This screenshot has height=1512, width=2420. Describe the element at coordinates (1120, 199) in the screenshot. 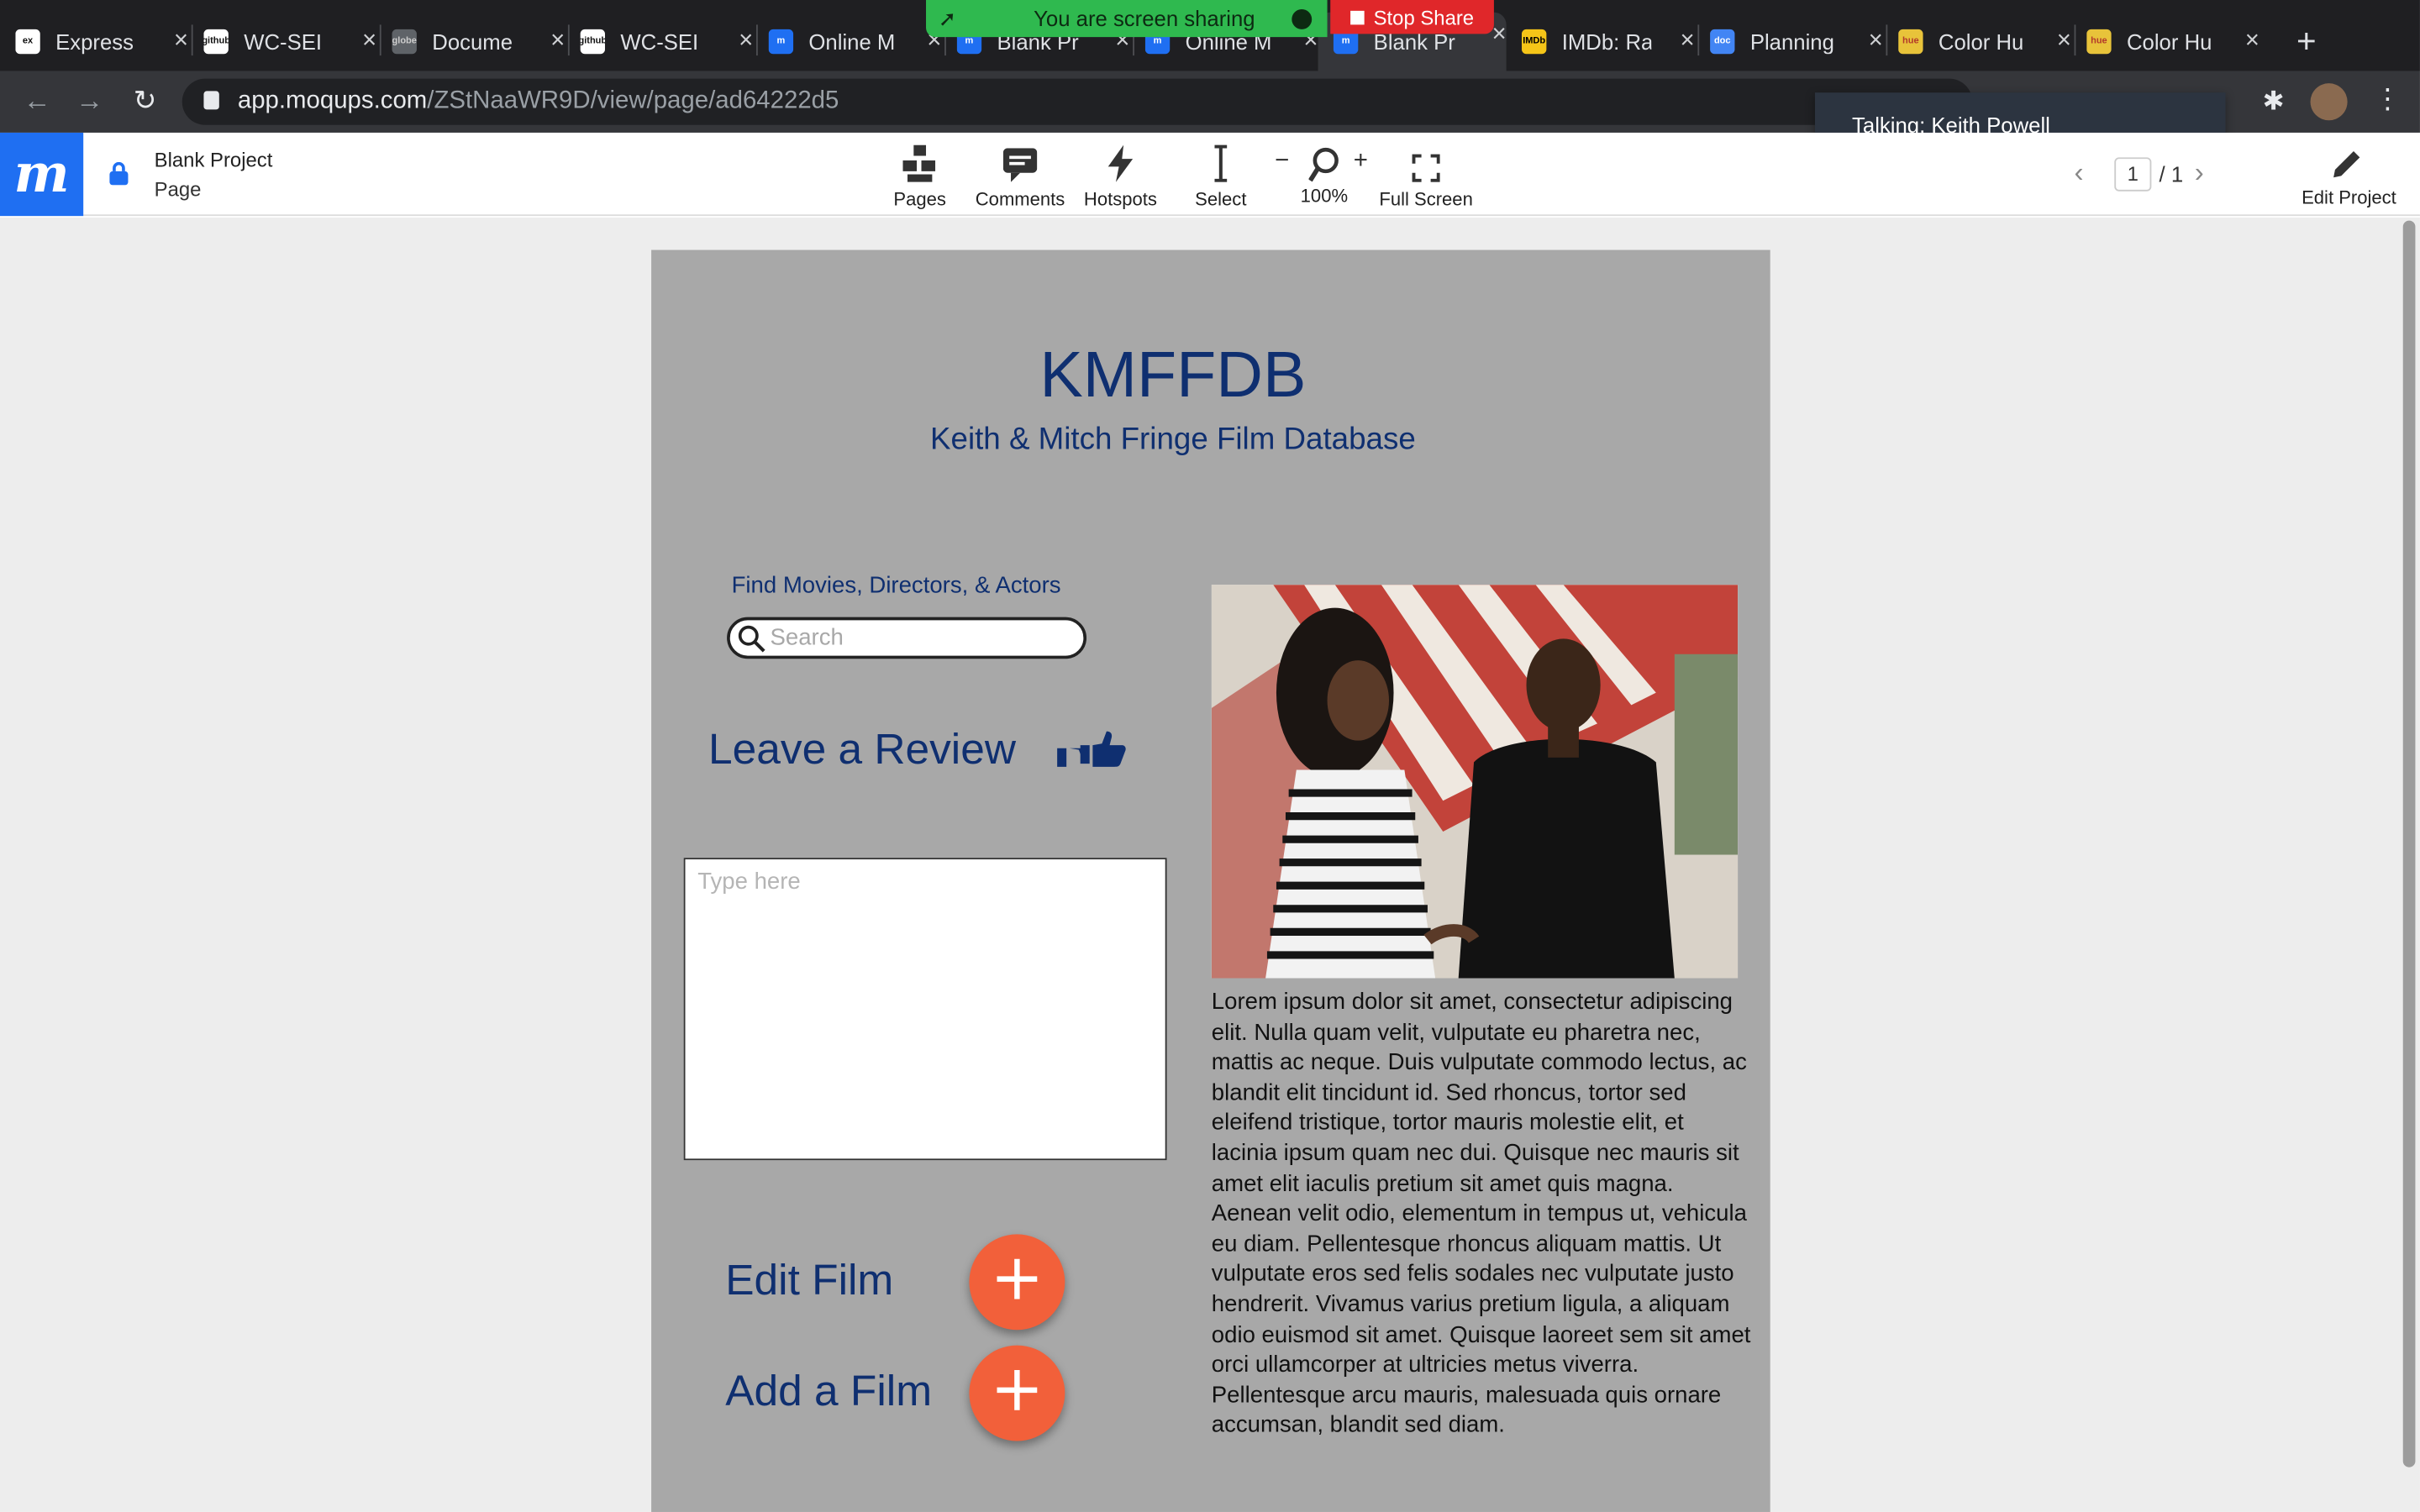

I see `hotspots-label: Hotspots` at that location.